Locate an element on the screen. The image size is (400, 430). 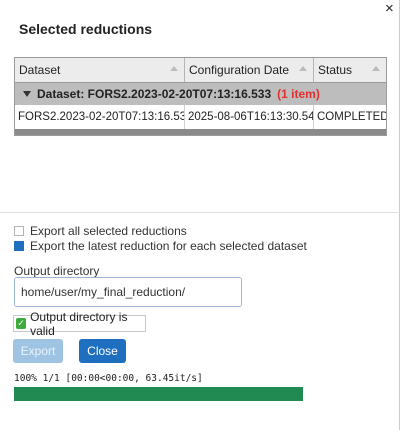
export-all-checkbox is located at coordinates (19, 231).